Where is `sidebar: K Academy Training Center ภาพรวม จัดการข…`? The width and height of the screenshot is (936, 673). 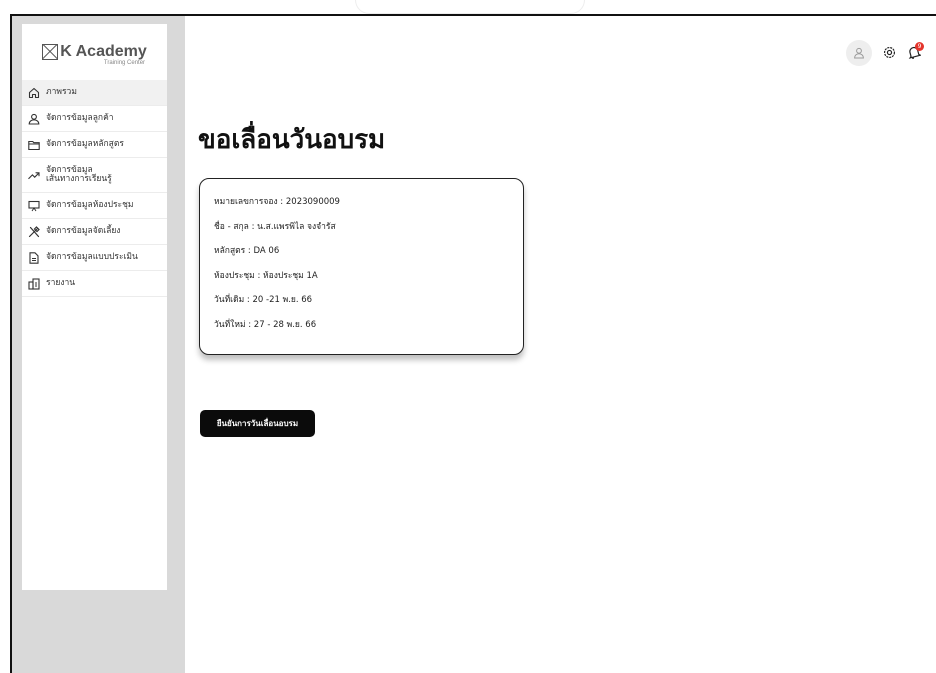
sidebar: K Academy Training Center ภาพรวม จัดการข… is located at coordinates (94, 307).